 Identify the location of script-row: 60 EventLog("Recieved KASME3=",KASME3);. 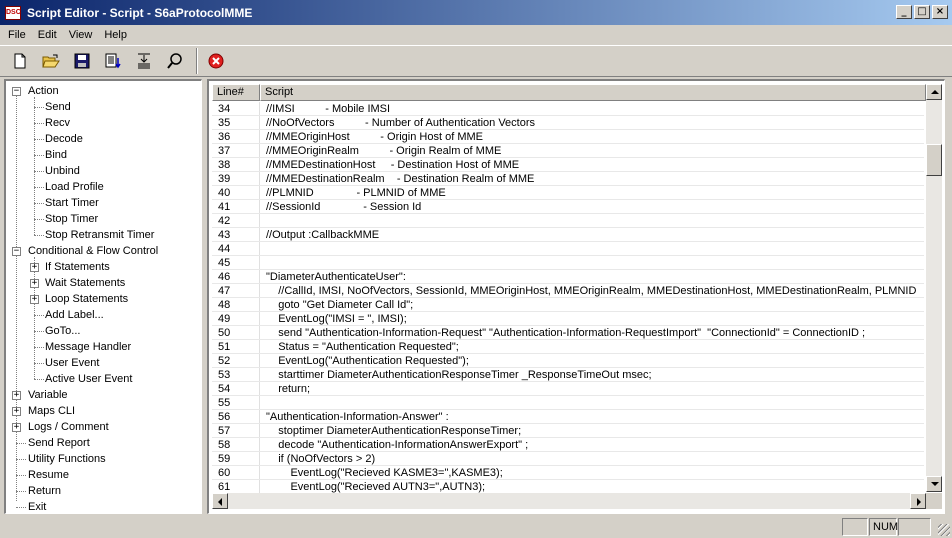
(568, 473).